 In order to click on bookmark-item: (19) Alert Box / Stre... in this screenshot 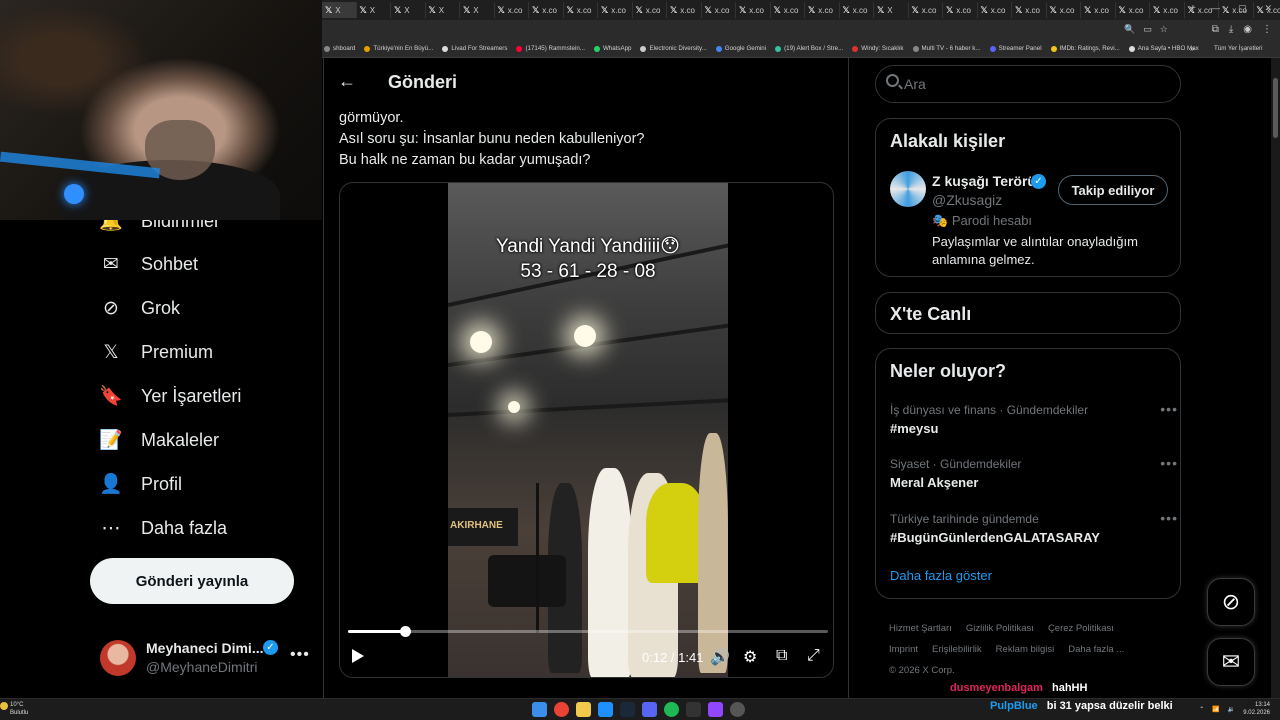, I will do `click(809, 48)`.